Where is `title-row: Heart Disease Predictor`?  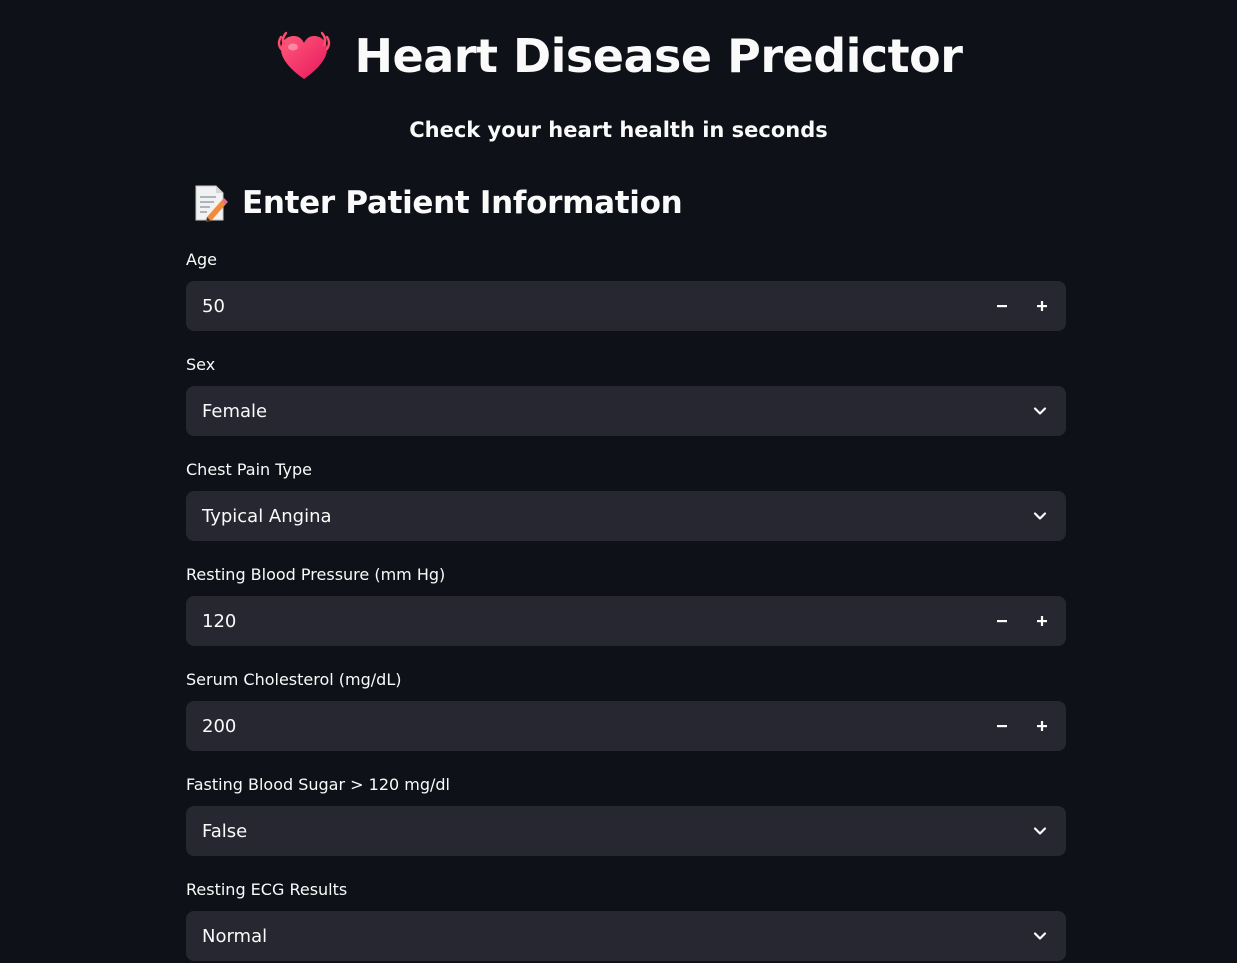
title-row: Heart Disease Predictor is located at coordinates (618, 56).